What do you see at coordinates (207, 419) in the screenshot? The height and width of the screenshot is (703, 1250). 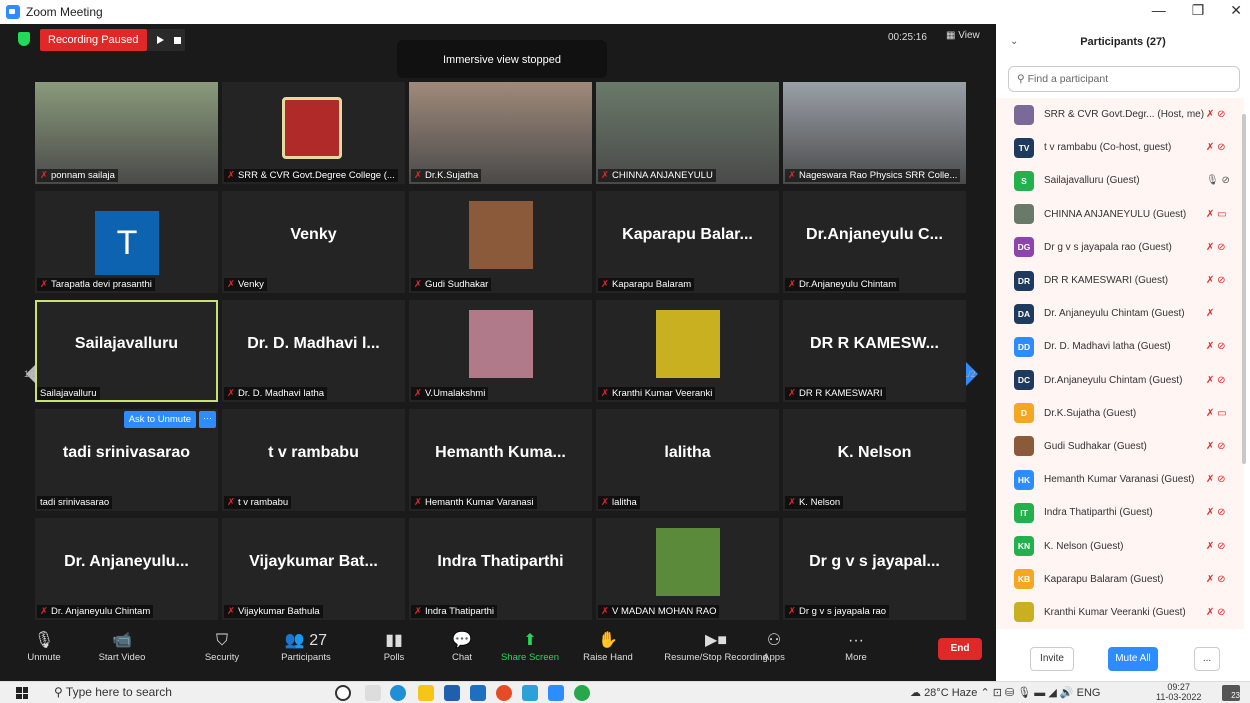 I see `tile-more-button: ···` at bounding box center [207, 419].